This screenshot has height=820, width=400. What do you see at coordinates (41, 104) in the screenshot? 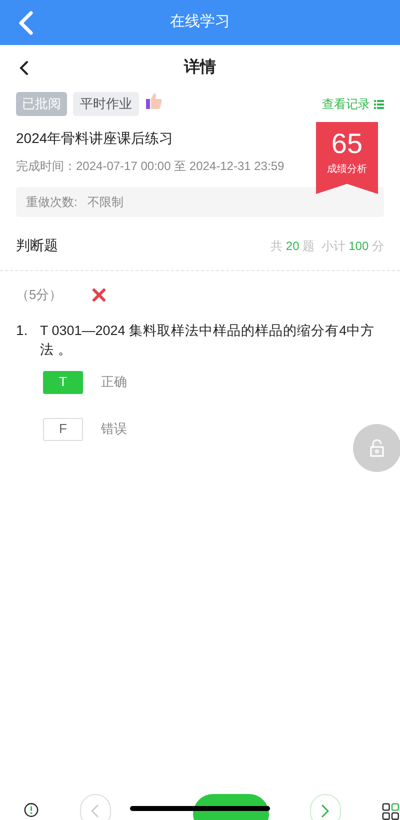
I see `tag: 已批阅` at bounding box center [41, 104].